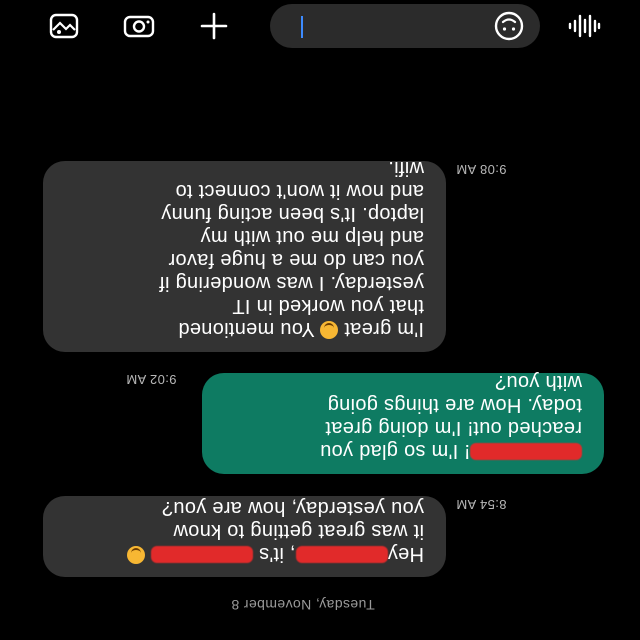 The width and height of the screenshot is (640, 640). I want to click on message-line: wifi., so click(406, 168).